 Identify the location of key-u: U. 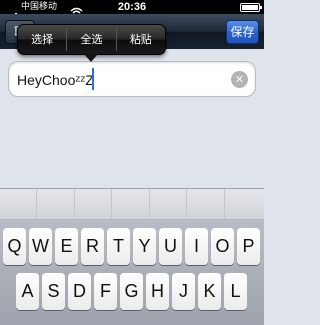
(170, 246).